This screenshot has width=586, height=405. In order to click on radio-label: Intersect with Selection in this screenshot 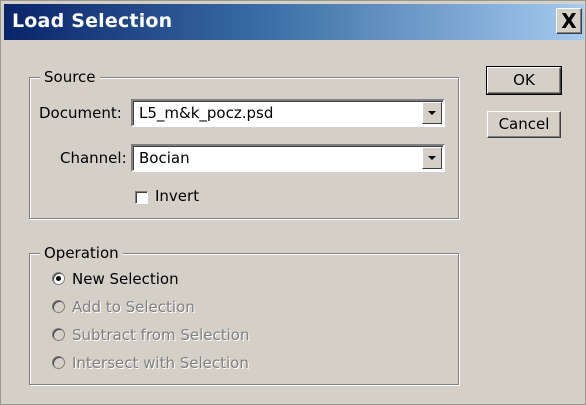, I will do `click(160, 363)`.